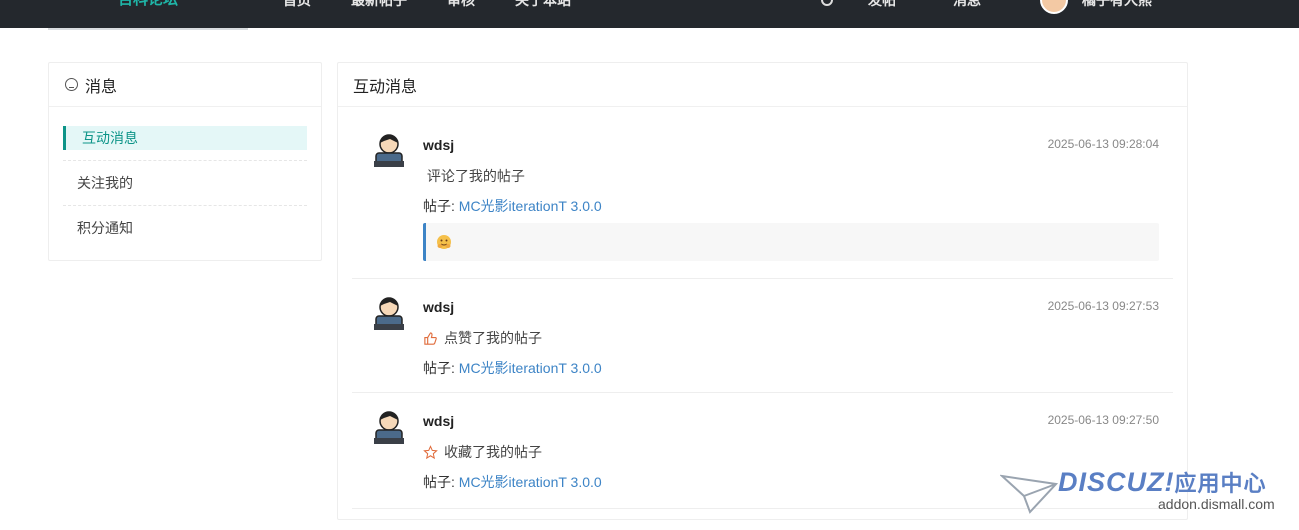 Image resolution: width=1299 pixels, height=530 pixels. Describe the element at coordinates (71, 84) in the screenshot. I see `message-icon` at that location.